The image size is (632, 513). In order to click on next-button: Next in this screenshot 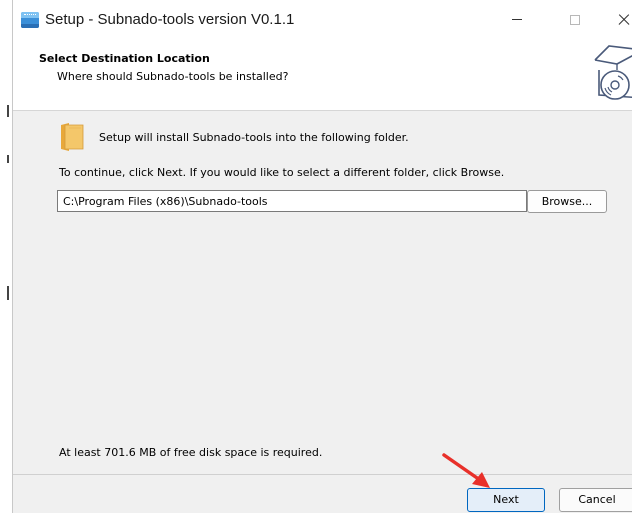, I will do `click(506, 500)`.